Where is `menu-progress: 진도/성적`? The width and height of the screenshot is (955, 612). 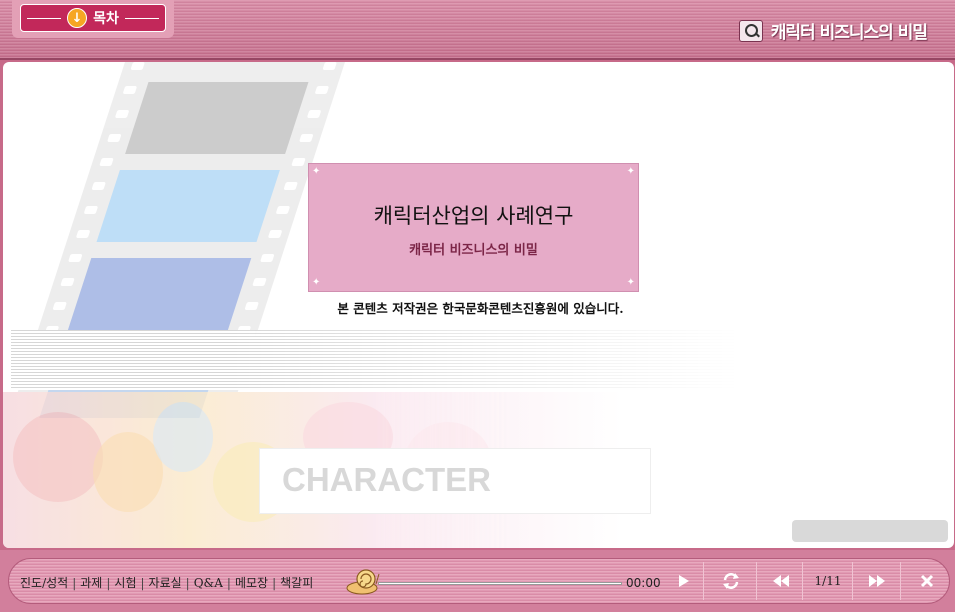
menu-progress: 진도/성적 is located at coordinates (44, 582).